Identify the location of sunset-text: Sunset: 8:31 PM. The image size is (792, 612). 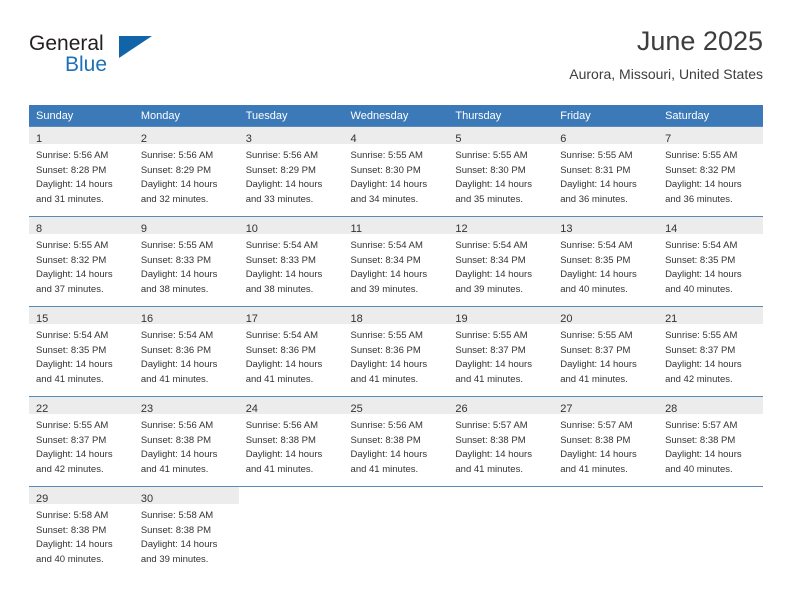
(595, 170).